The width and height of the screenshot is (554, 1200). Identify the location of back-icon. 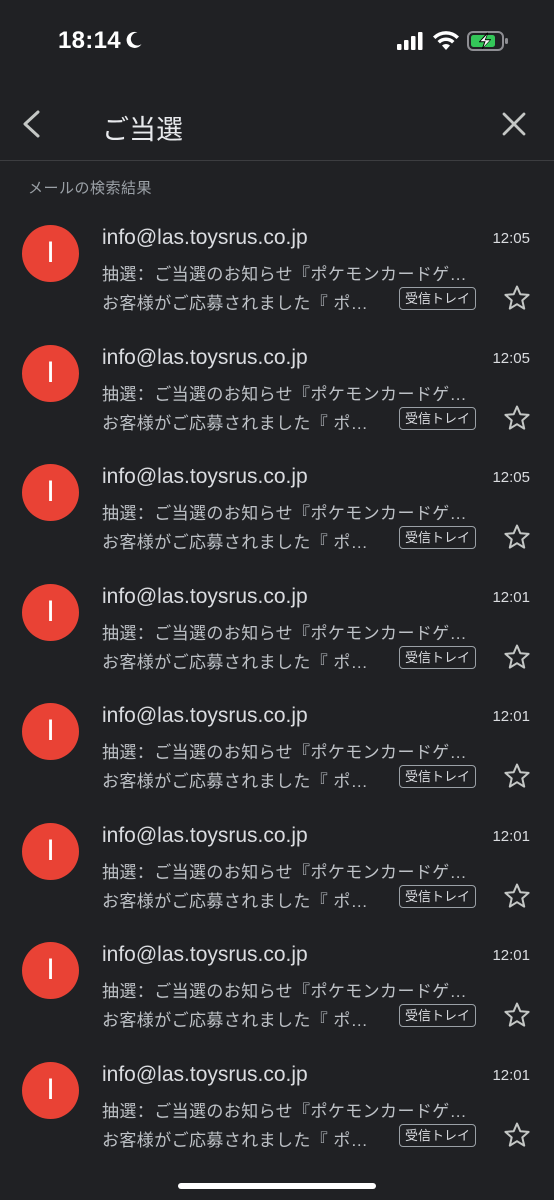
(32, 124).